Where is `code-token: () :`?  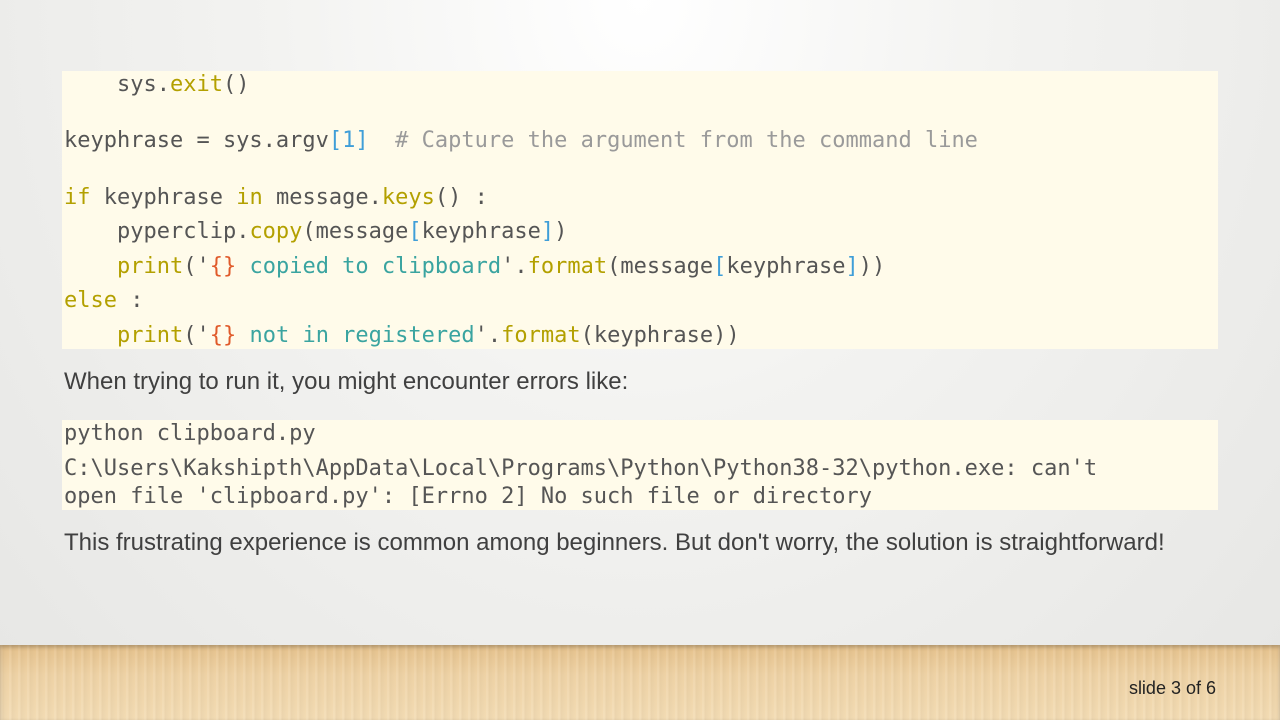
code-token: () : is located at coordinates (461, 197).